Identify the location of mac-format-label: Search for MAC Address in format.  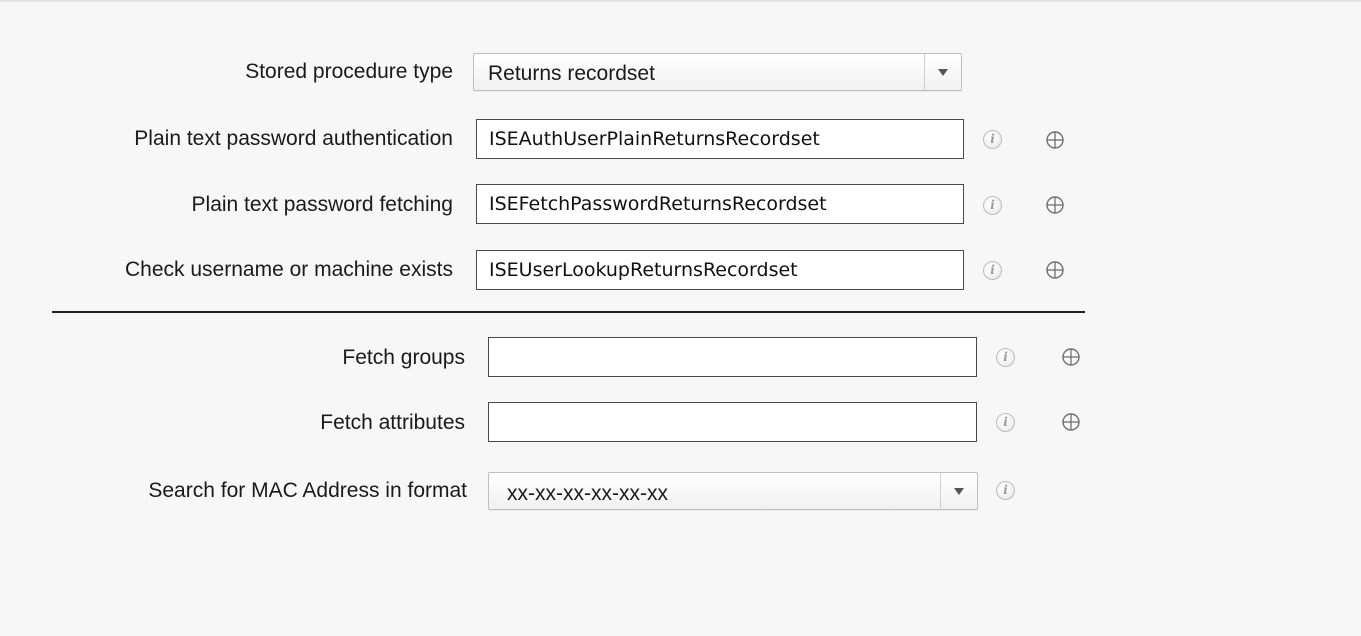
(307, 490).